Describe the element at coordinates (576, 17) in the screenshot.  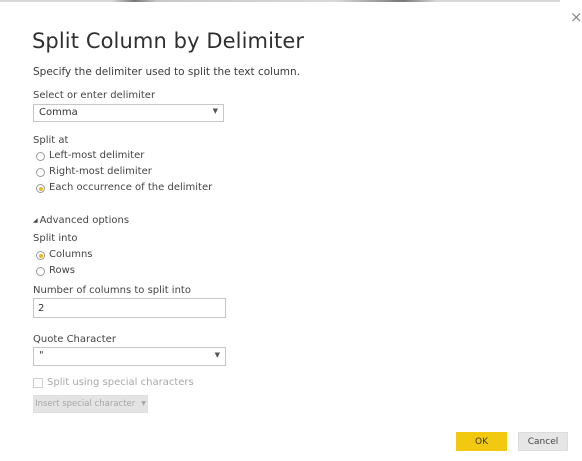
I see `close-icon: ×` at that location.